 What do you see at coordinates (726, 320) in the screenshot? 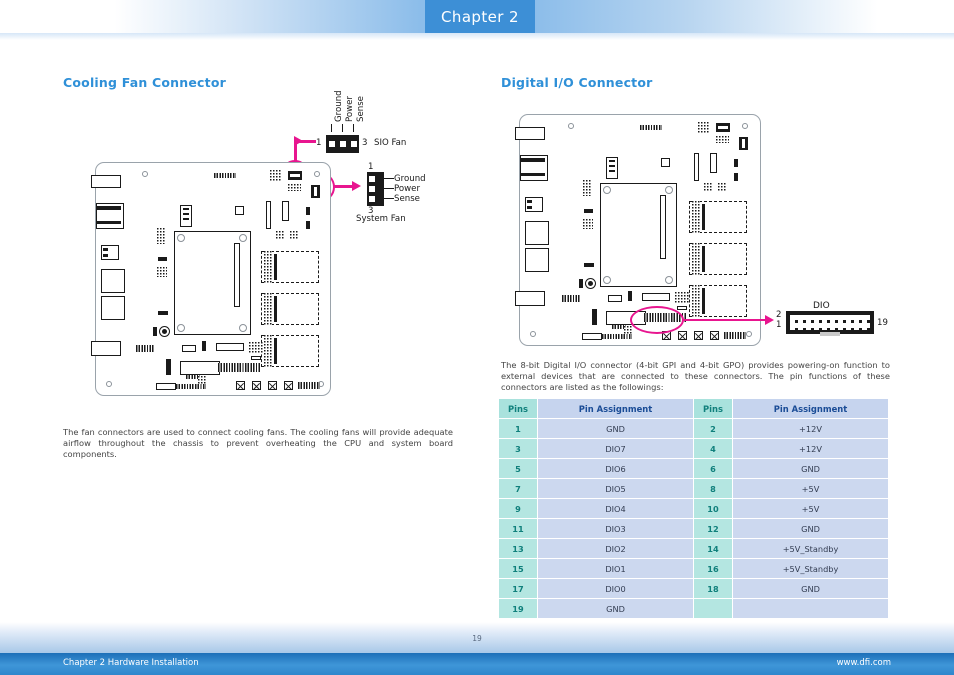
I see `callout-line-dio` at bounding box center [726, 320].